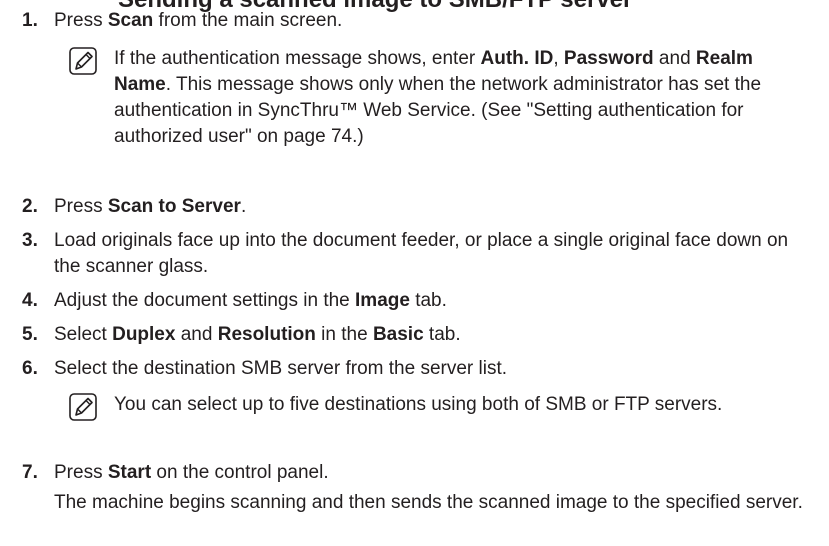 This screenshot has height=546, width=829. Describe the element at coordinates (191, 472) in the screenshot. I see `step-text: Press Start on the control panel.` at that location.